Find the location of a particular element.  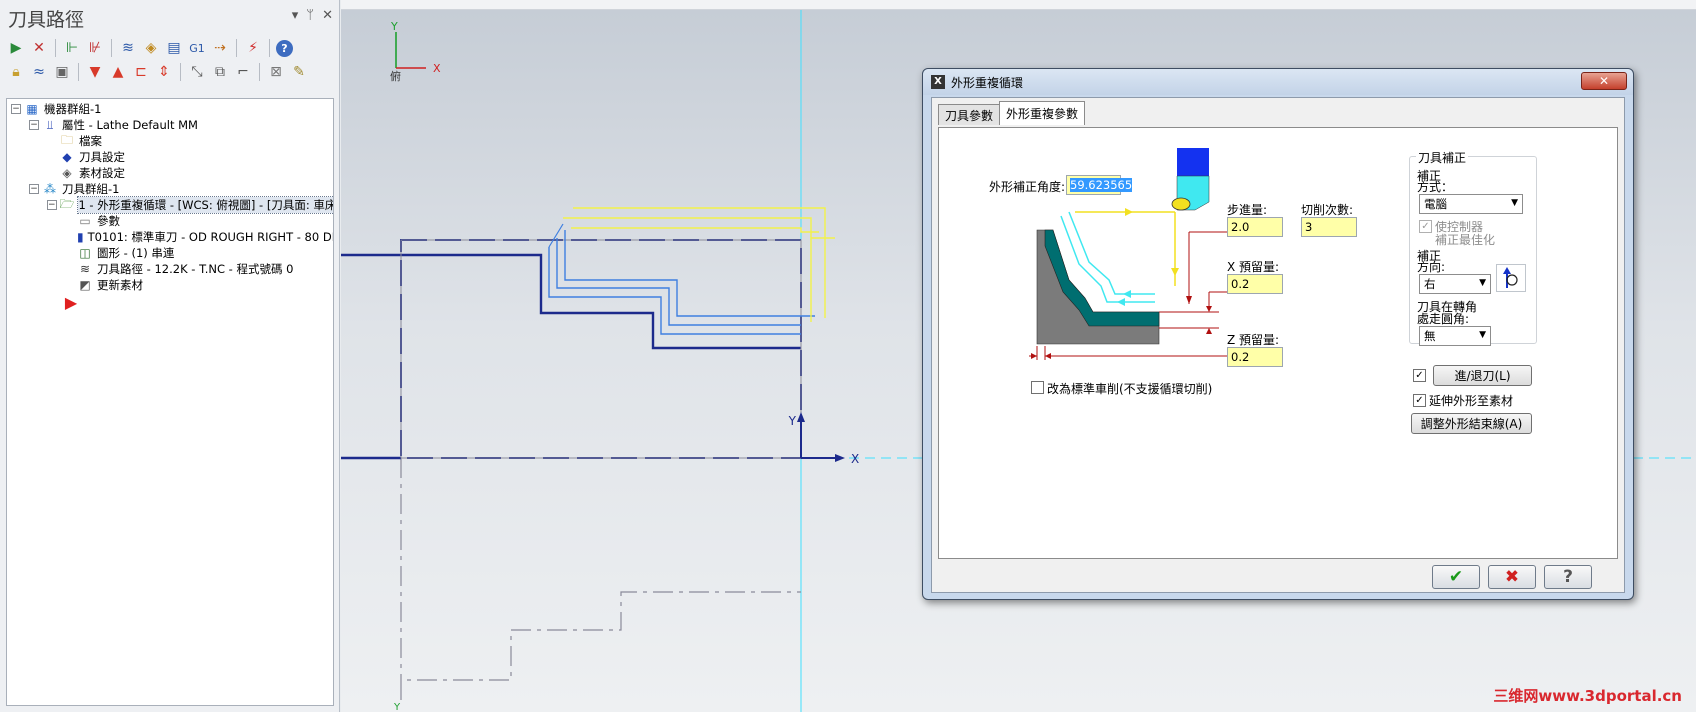

x-stock-input-value: 0.2 is located at coordinates (1240, 284).